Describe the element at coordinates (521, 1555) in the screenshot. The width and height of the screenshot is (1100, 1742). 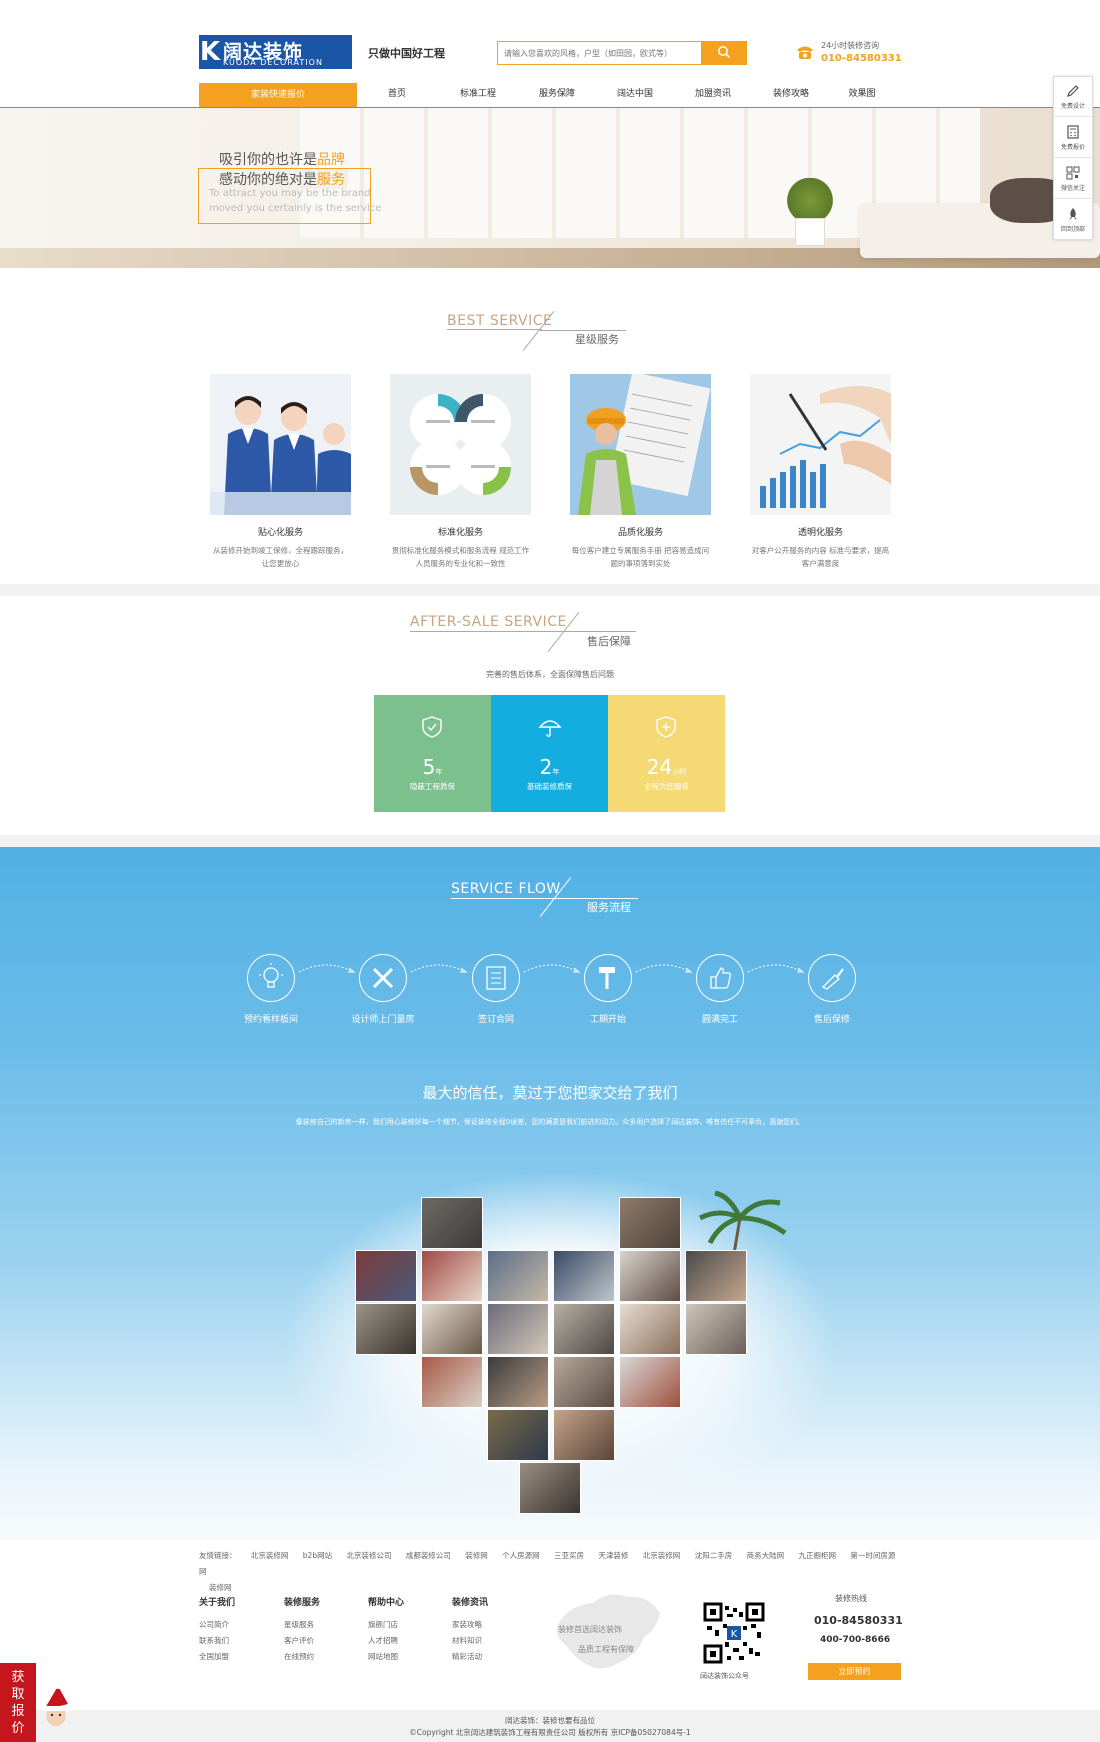
I see `friend-link: 个人房源网` at that location.